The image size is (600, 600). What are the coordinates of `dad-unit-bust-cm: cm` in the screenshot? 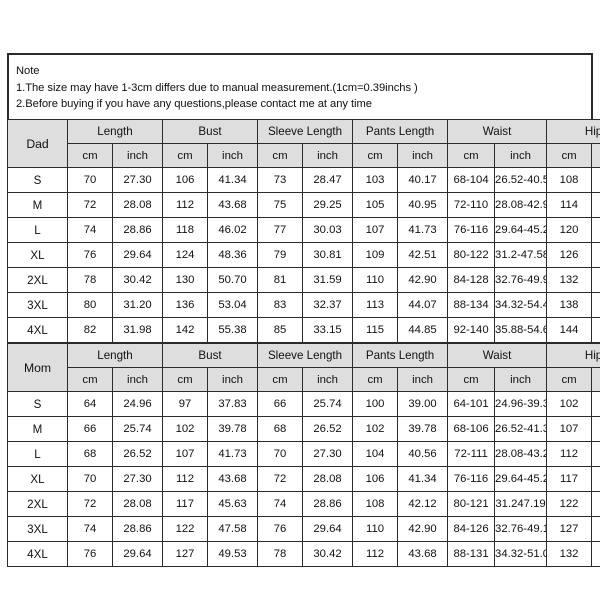 It's located at (185, 155).